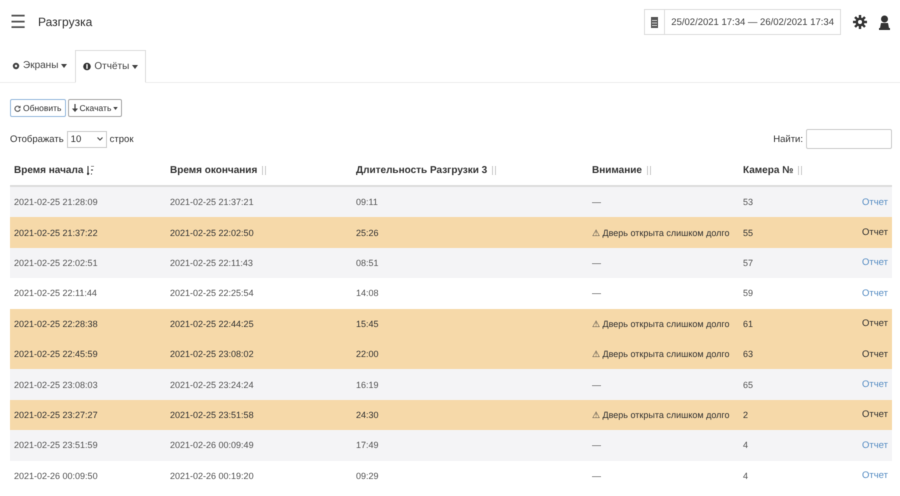  What do you see at coordinates (849, 139) in the screenshot?
I see `search-field` at bounding box center [849, 139].